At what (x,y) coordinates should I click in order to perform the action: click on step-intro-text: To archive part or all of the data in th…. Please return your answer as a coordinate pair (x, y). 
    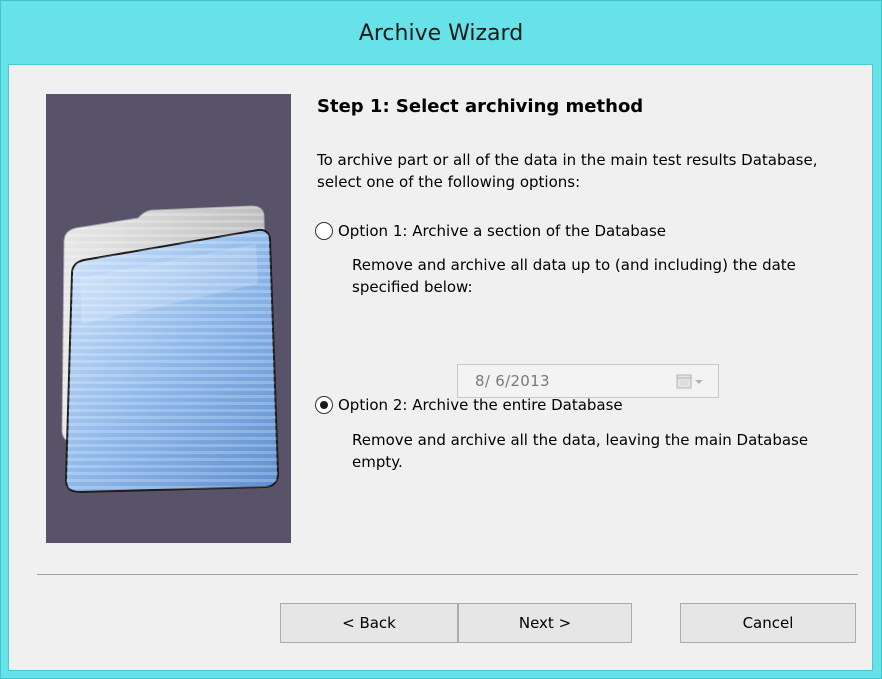
    Looking at the image, I should click on (567, 171).